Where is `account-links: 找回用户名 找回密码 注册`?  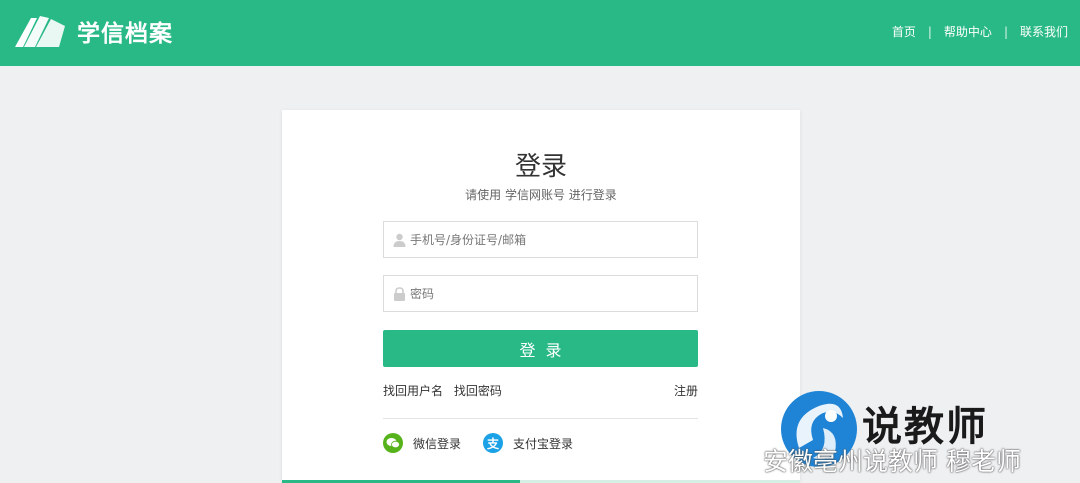 account-links: 找回用户名 找回密码 注册 is located at coordinates (540, 390).